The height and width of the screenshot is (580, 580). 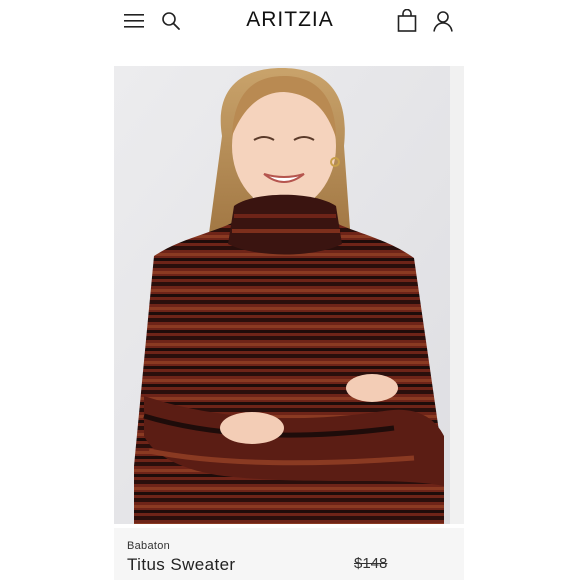 I want to click on product-name: Titus Sweater, so click(x=181, y=565).